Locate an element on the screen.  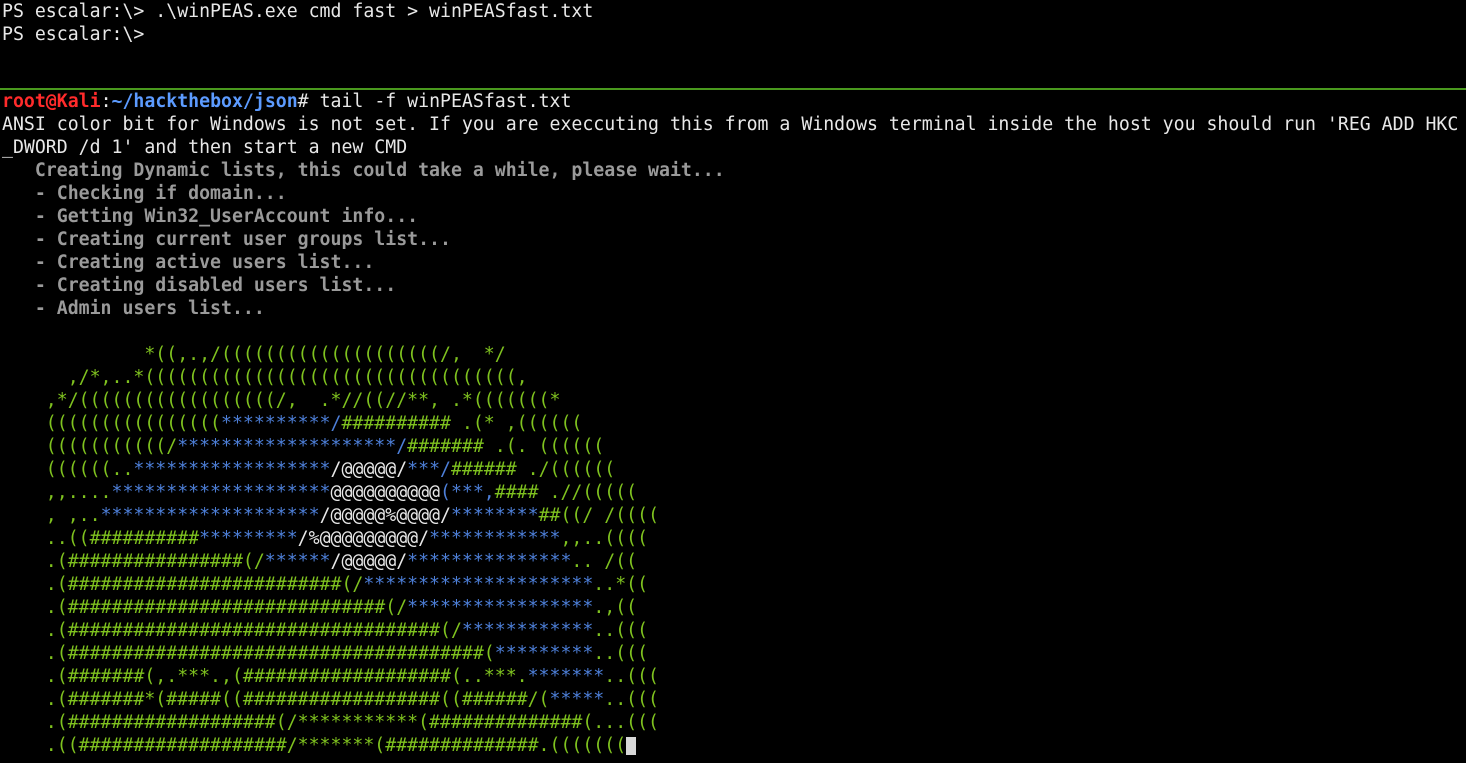
ascii-art-segment: ..*(( is located at coordinates (621, 584).